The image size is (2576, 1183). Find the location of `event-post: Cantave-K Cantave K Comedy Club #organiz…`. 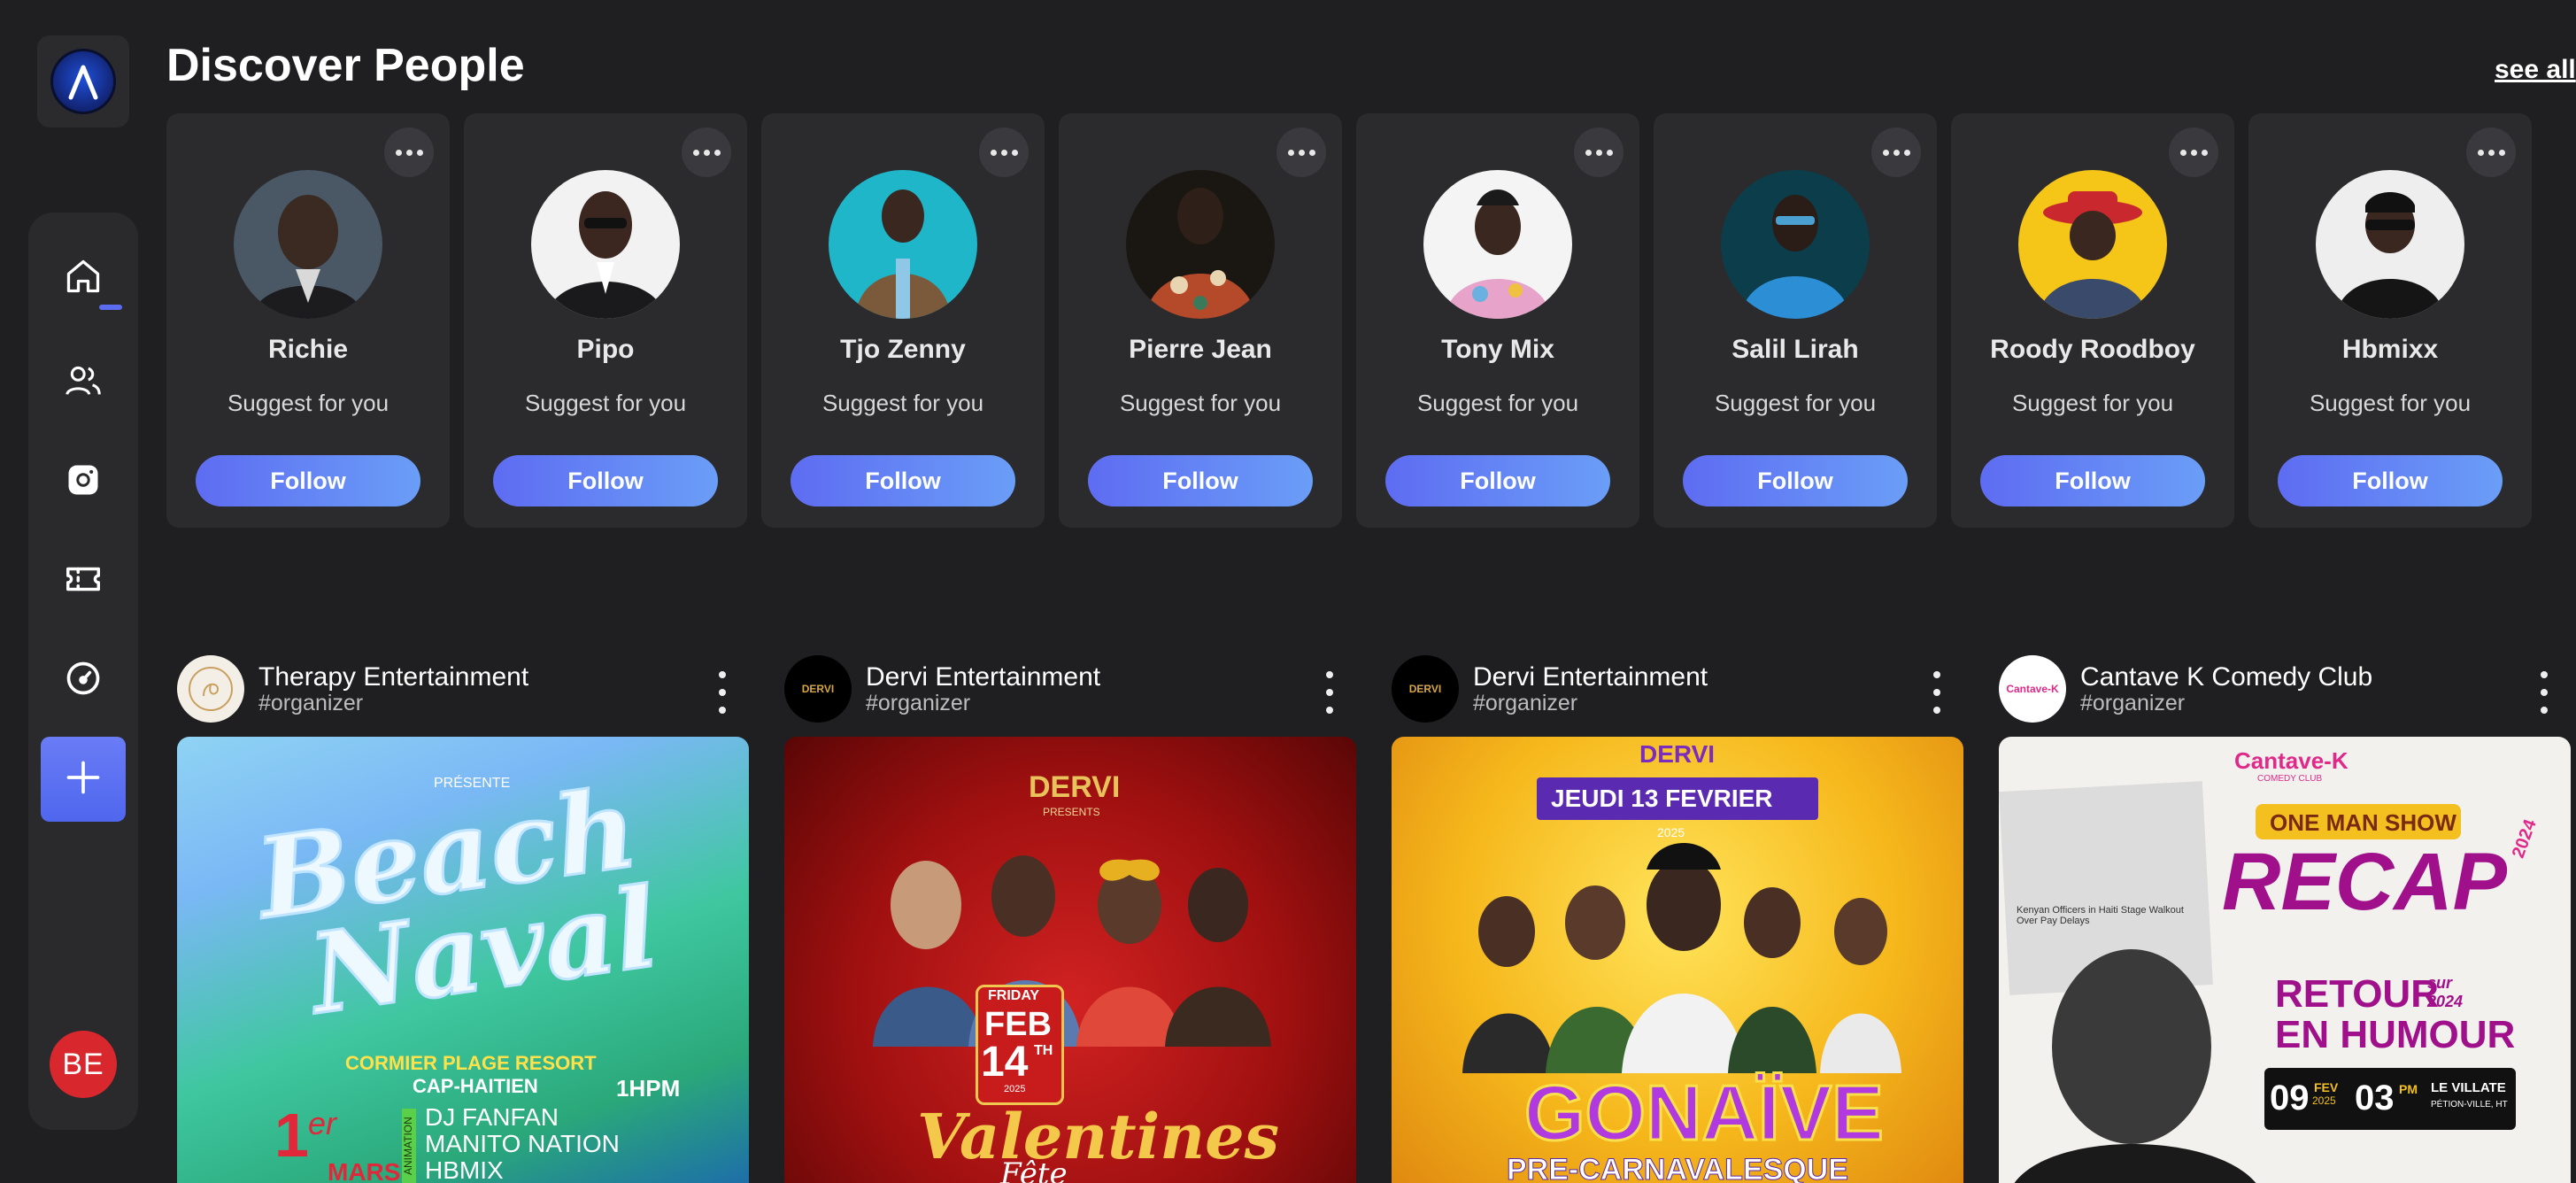

event-post: Cantave-K Cantave K Comedy Club #organiz… is located at coordinates (2285, 917).